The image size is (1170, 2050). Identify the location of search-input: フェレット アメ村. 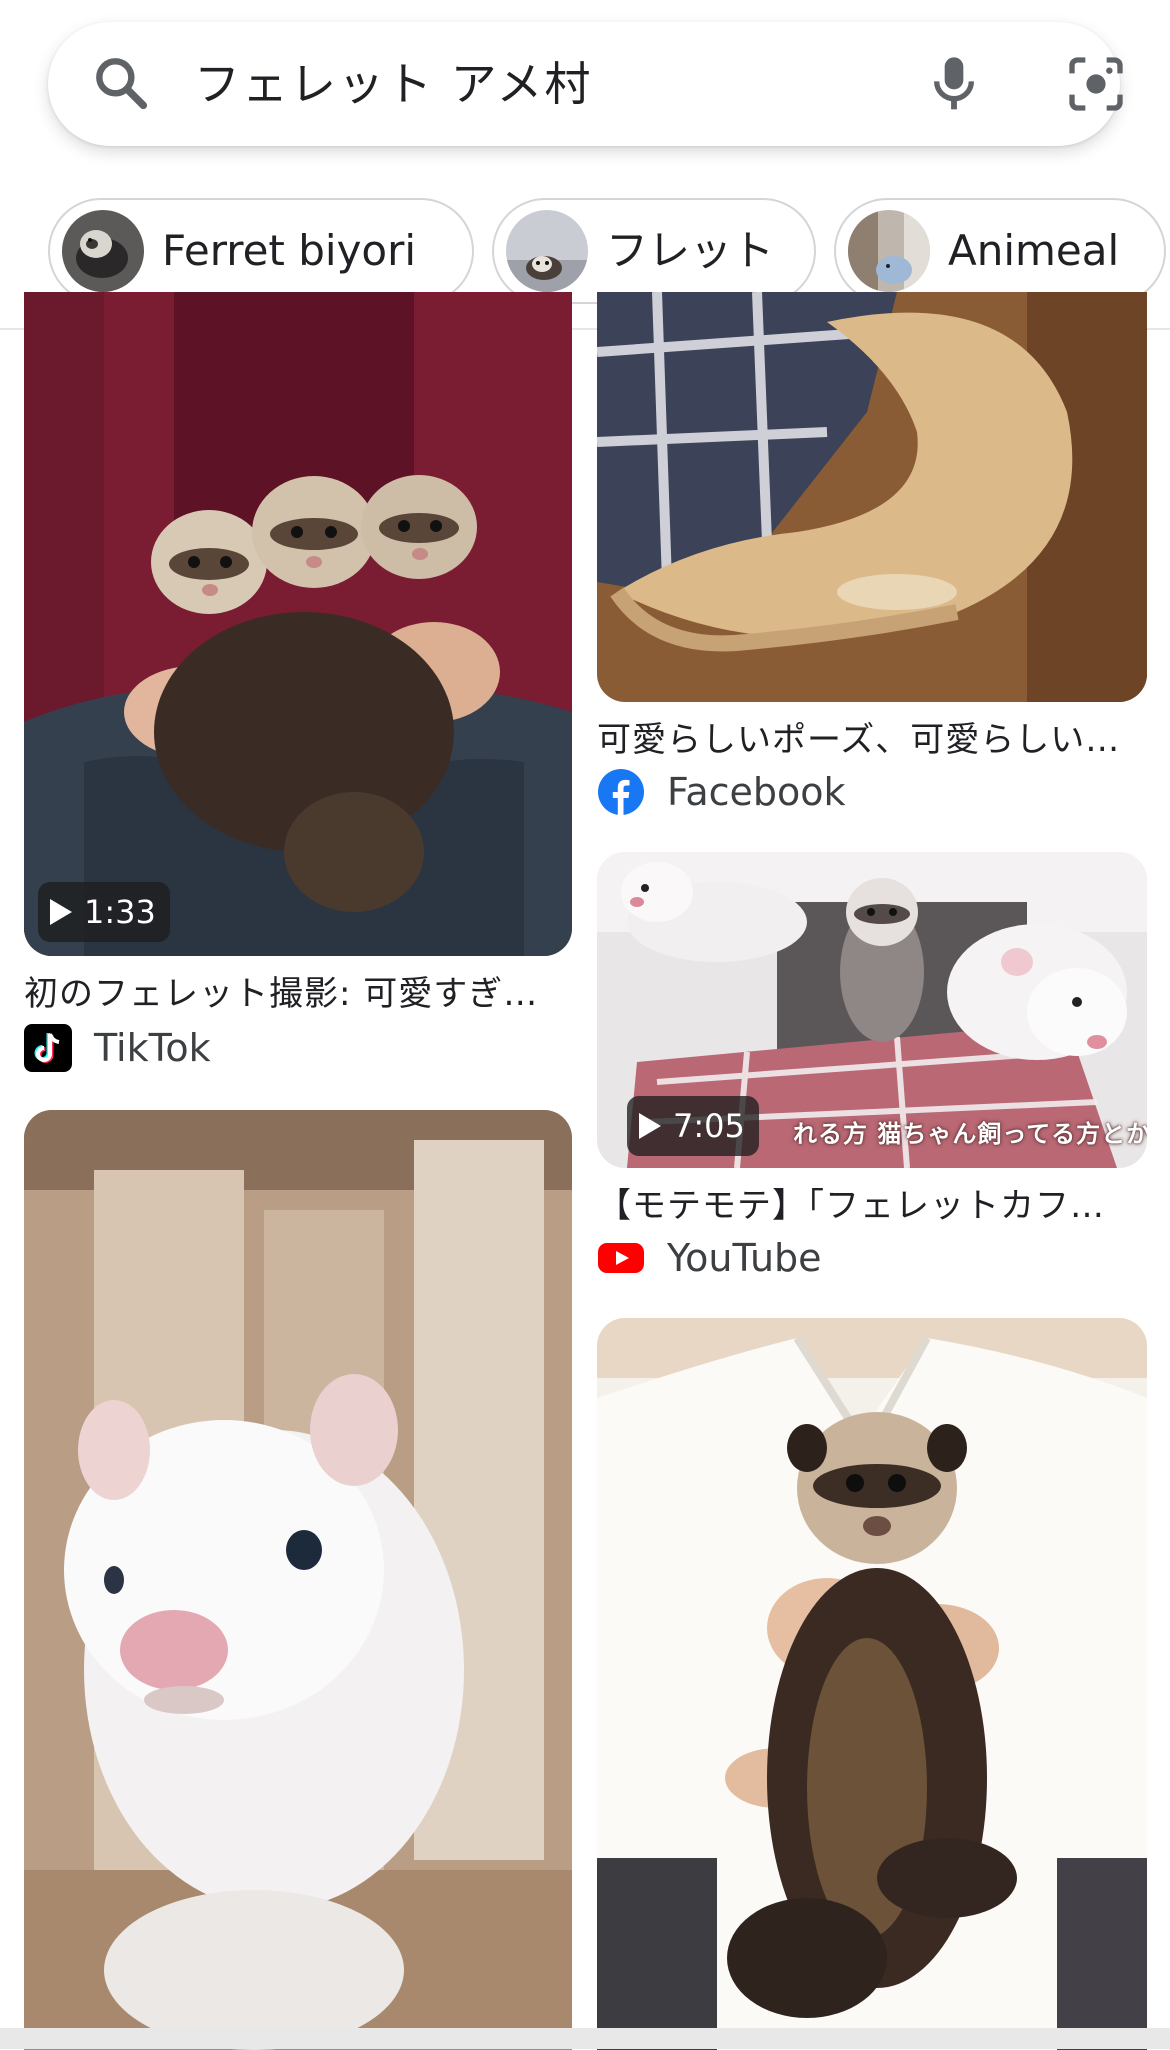
(393, 84).